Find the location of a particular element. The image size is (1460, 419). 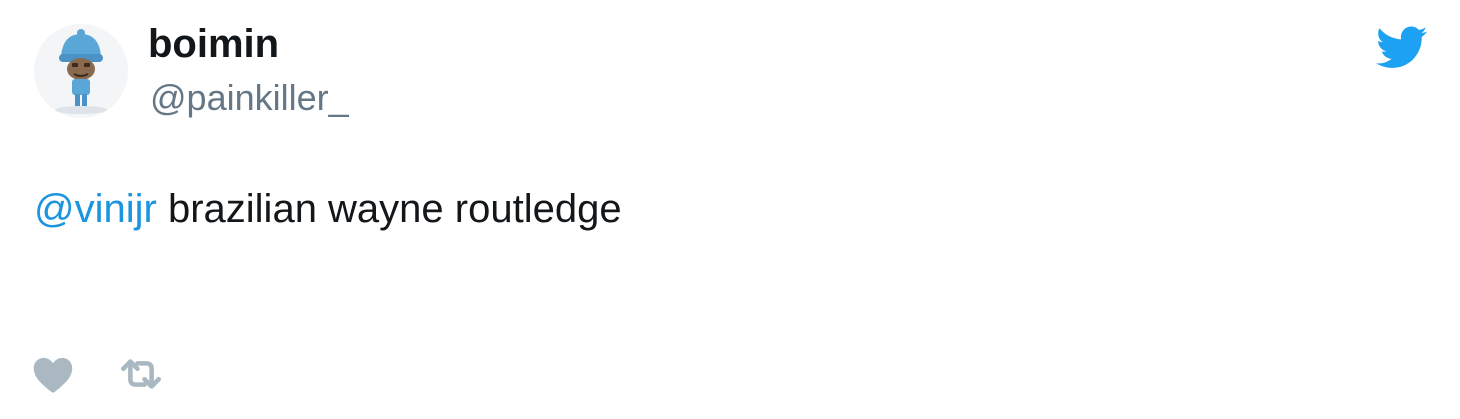

user-handle: @painkiller_ is located at coordinates (249, 98).